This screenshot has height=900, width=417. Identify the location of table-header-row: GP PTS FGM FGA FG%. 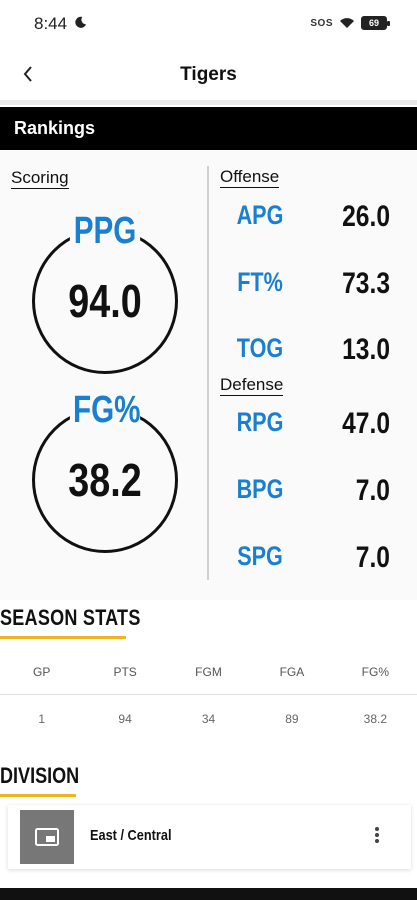
(208, 672).